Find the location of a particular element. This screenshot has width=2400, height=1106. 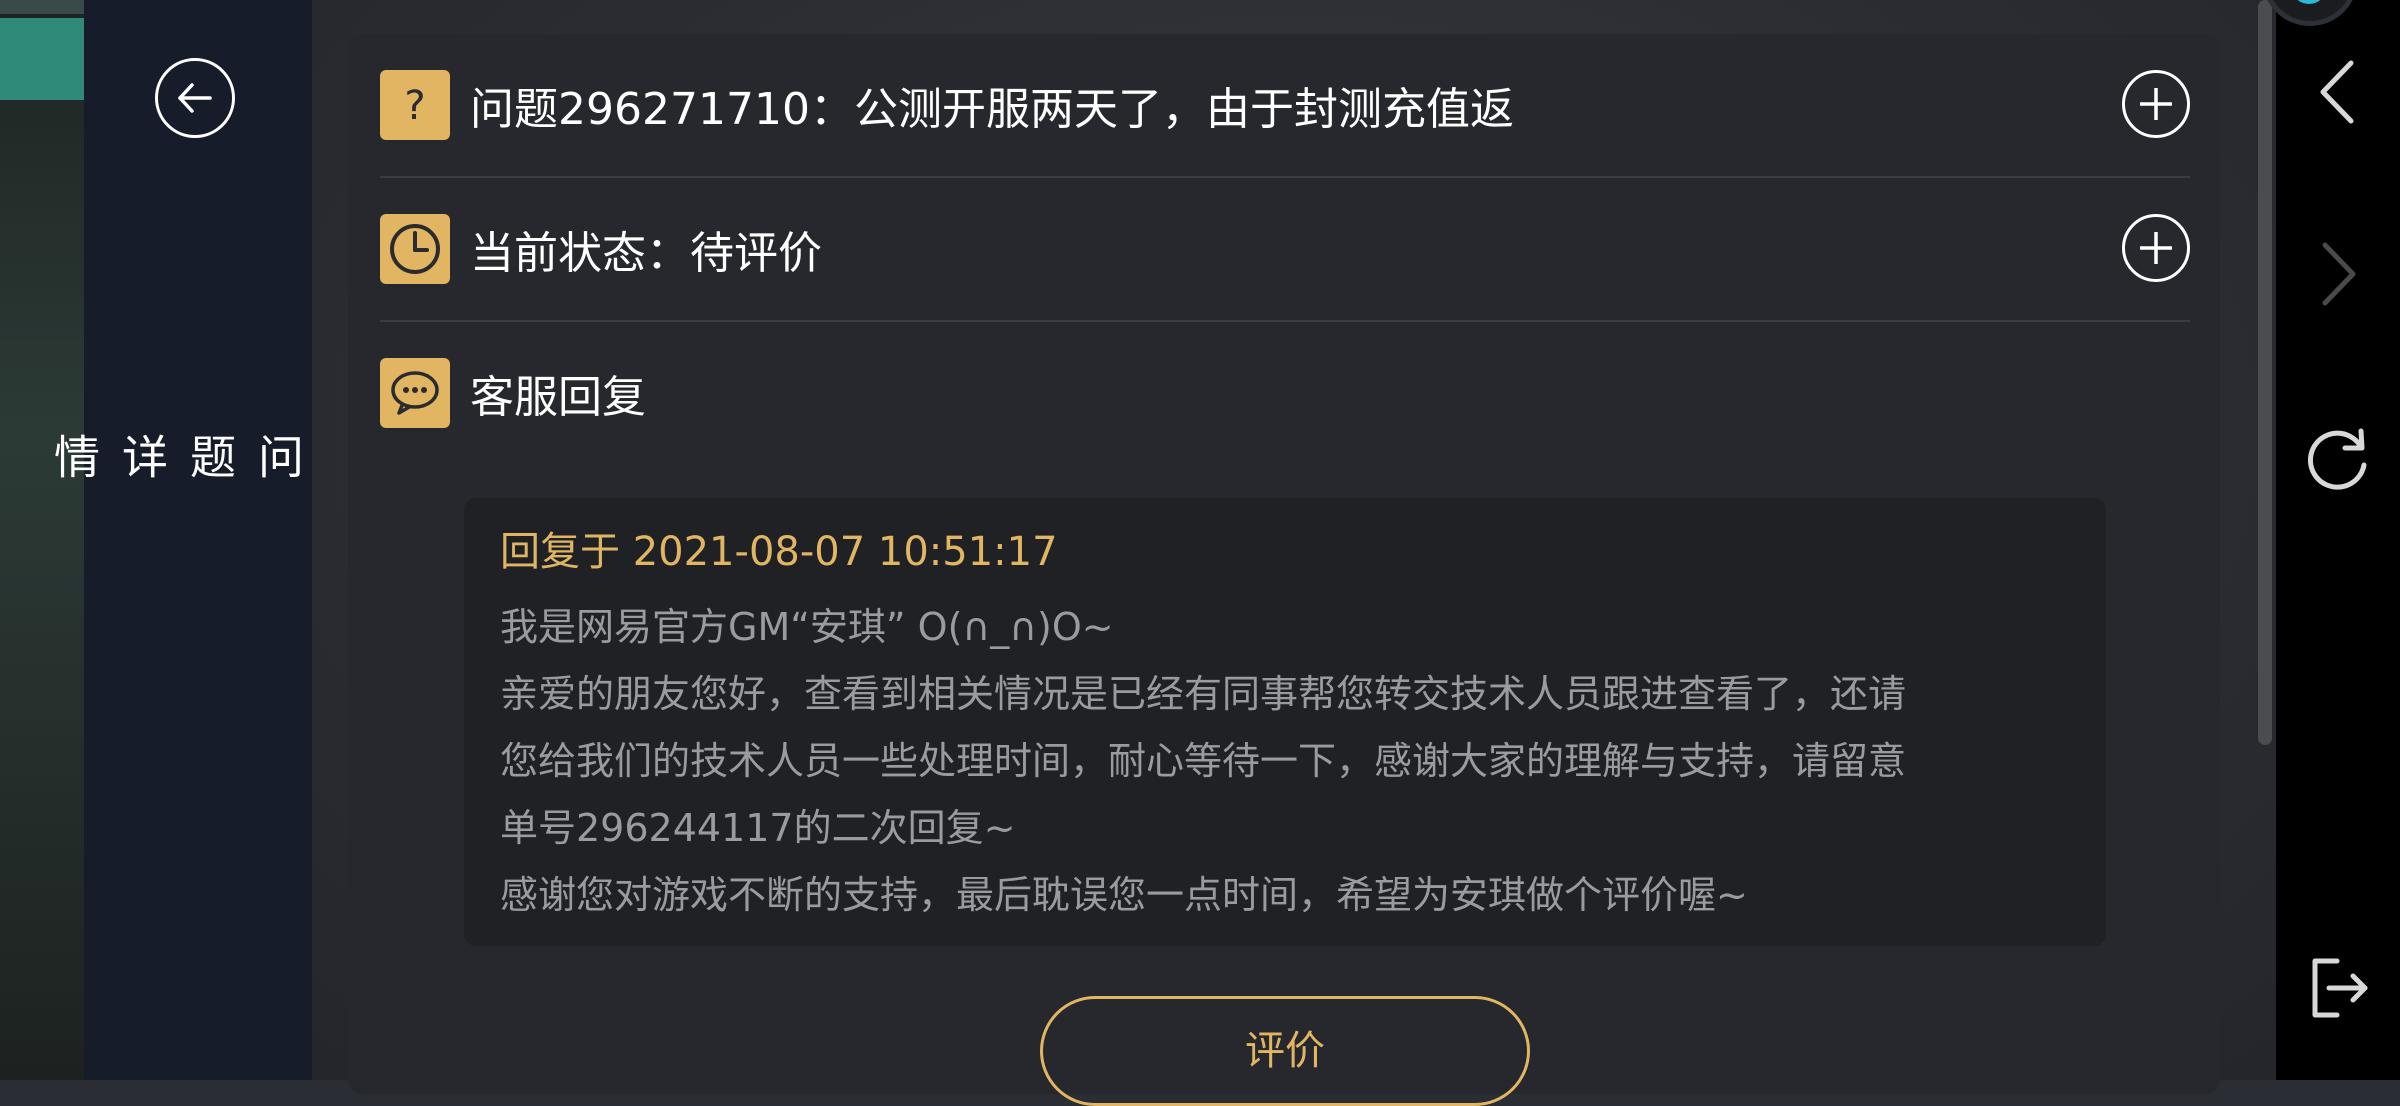

chevron-left-icon is located at coordinates (2337, 92).